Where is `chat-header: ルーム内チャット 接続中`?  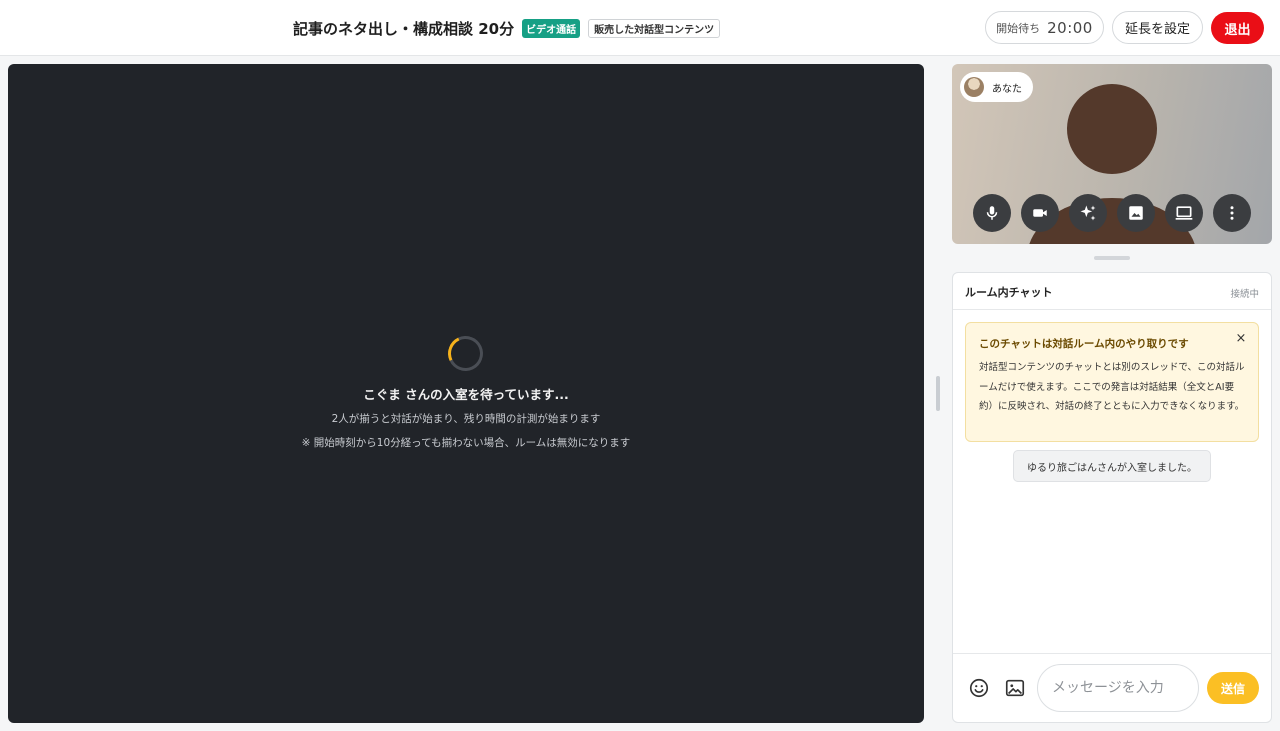
chat-header: ルーム内チャット 接続中 is located at coordinates (1112, 291).